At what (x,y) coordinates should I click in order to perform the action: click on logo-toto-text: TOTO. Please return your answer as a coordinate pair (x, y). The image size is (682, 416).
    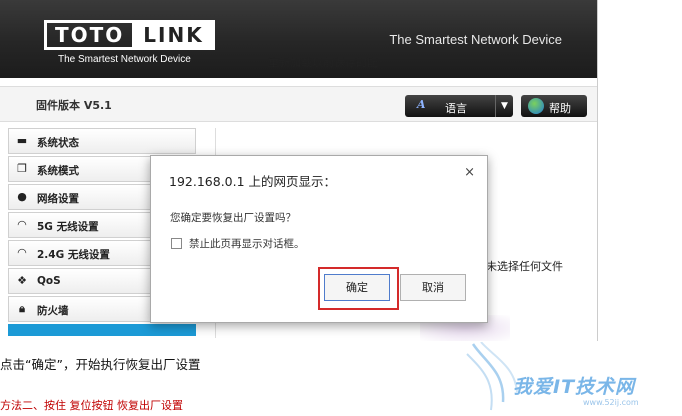
    Looking at the image, I should click on (88, 35).